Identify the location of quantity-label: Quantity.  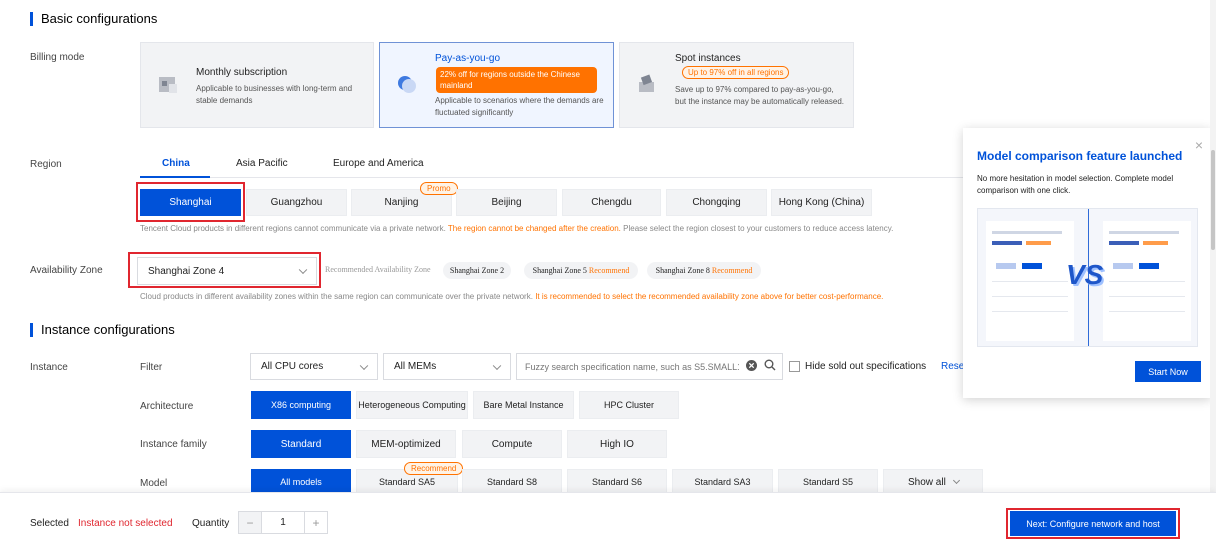
(211, 523).